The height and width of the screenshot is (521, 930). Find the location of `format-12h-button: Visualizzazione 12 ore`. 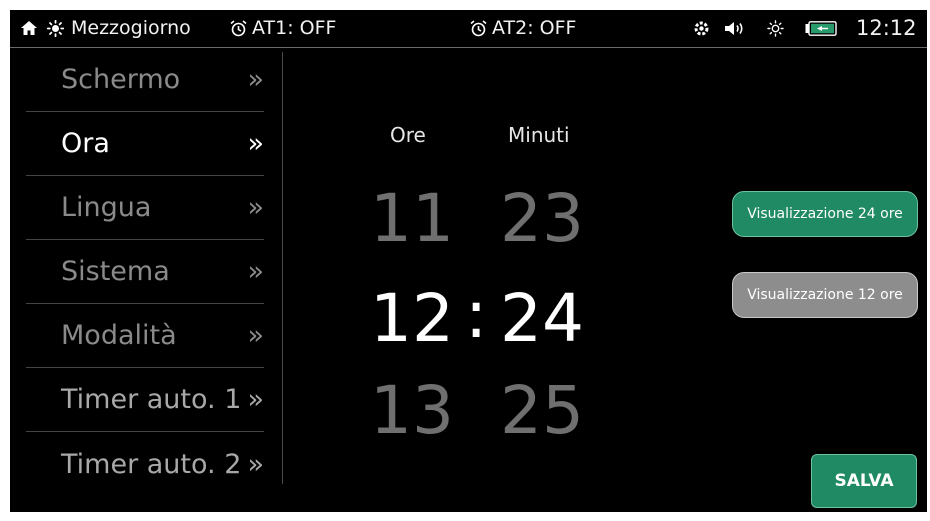

format-12h-button: Visualizzazione 12 ore is located at coordinates (825, 295).